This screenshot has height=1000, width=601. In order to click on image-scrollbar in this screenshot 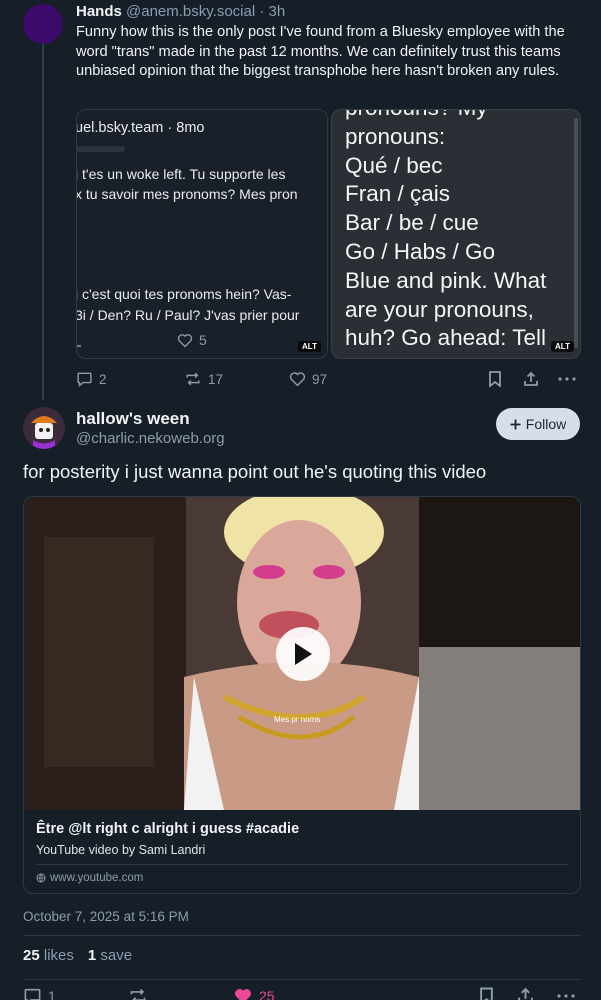, I will do `click(576, 233)`.